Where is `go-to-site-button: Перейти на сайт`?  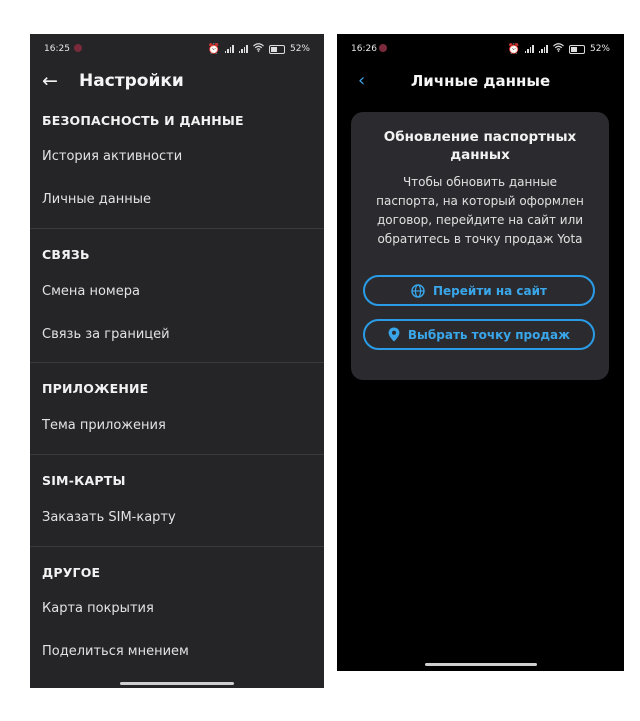 go-to-site-button: Перейти на сайт is located at coordinates (479, 290).